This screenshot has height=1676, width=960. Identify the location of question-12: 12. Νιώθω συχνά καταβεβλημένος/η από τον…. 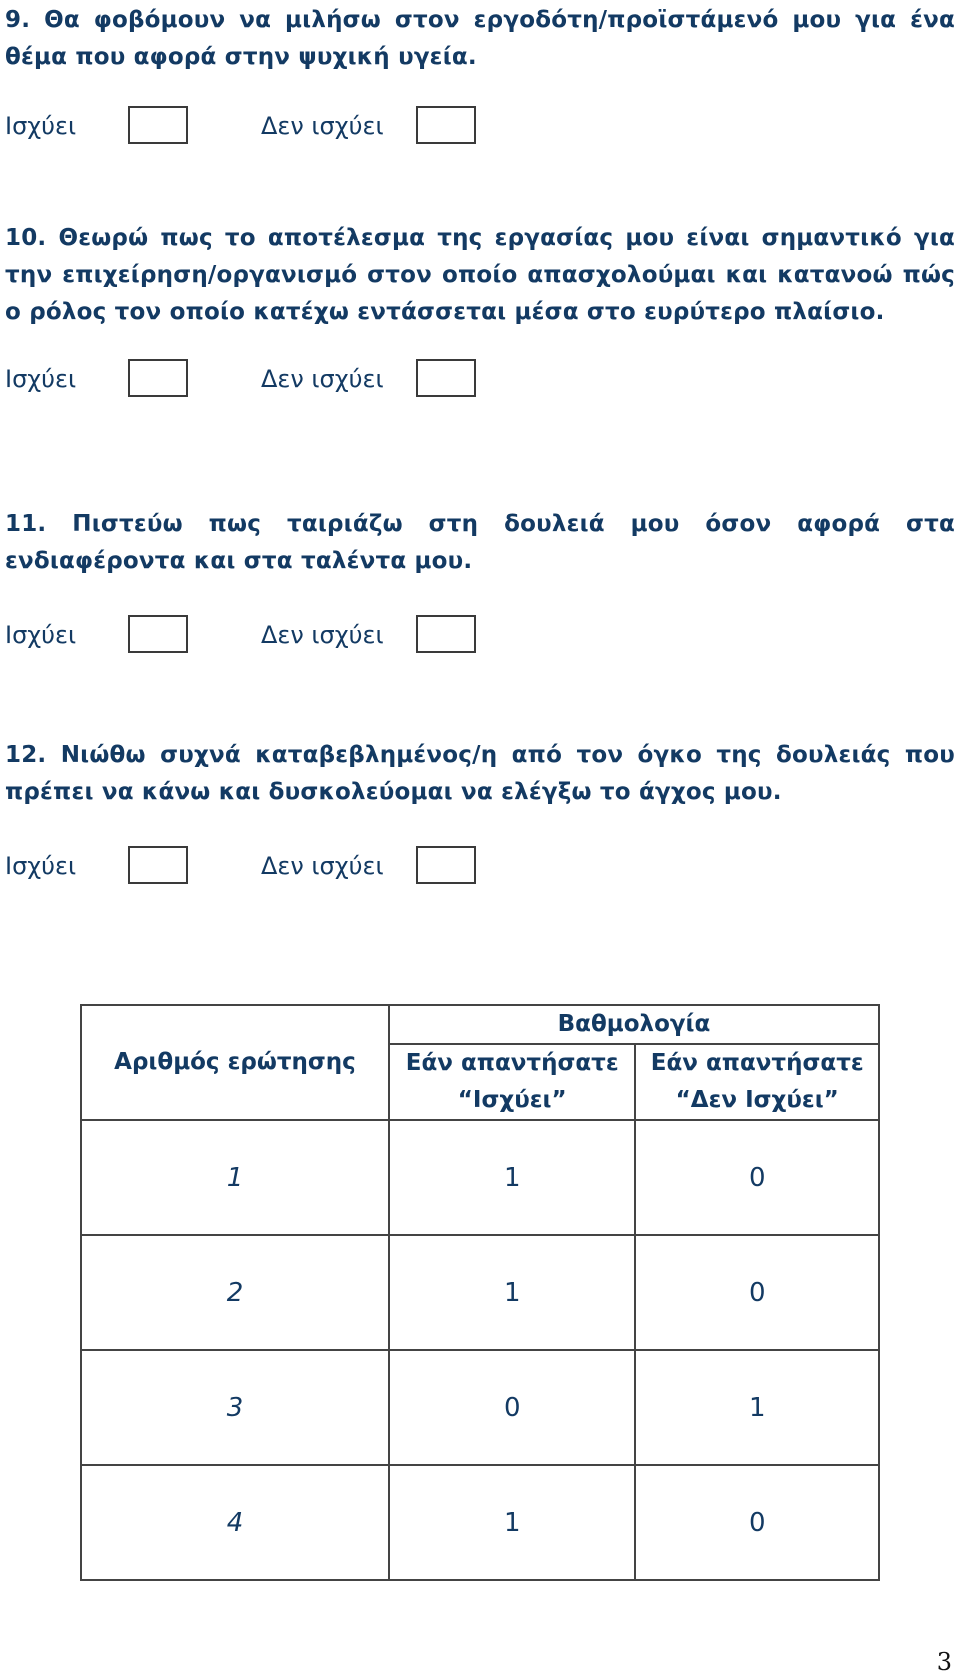
(480, 774).